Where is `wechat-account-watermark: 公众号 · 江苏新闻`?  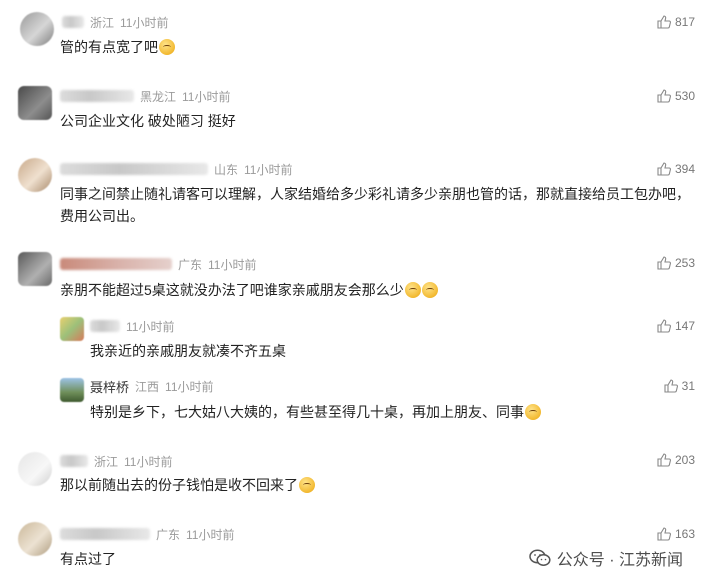 wechat-account-watermark: 公众号 · 江苏新闻 is located at coordinates (606, 558).